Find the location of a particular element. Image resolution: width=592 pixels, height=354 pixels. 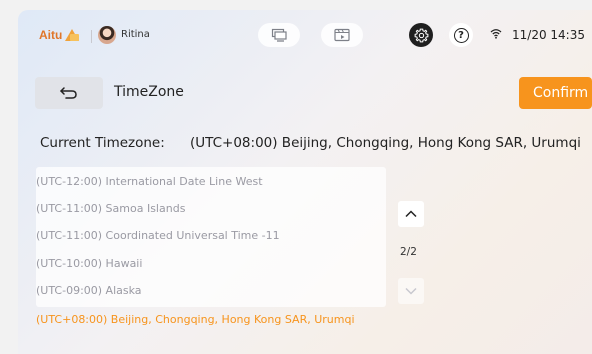

brand-logo-icon is located at coordinates (72, 35).